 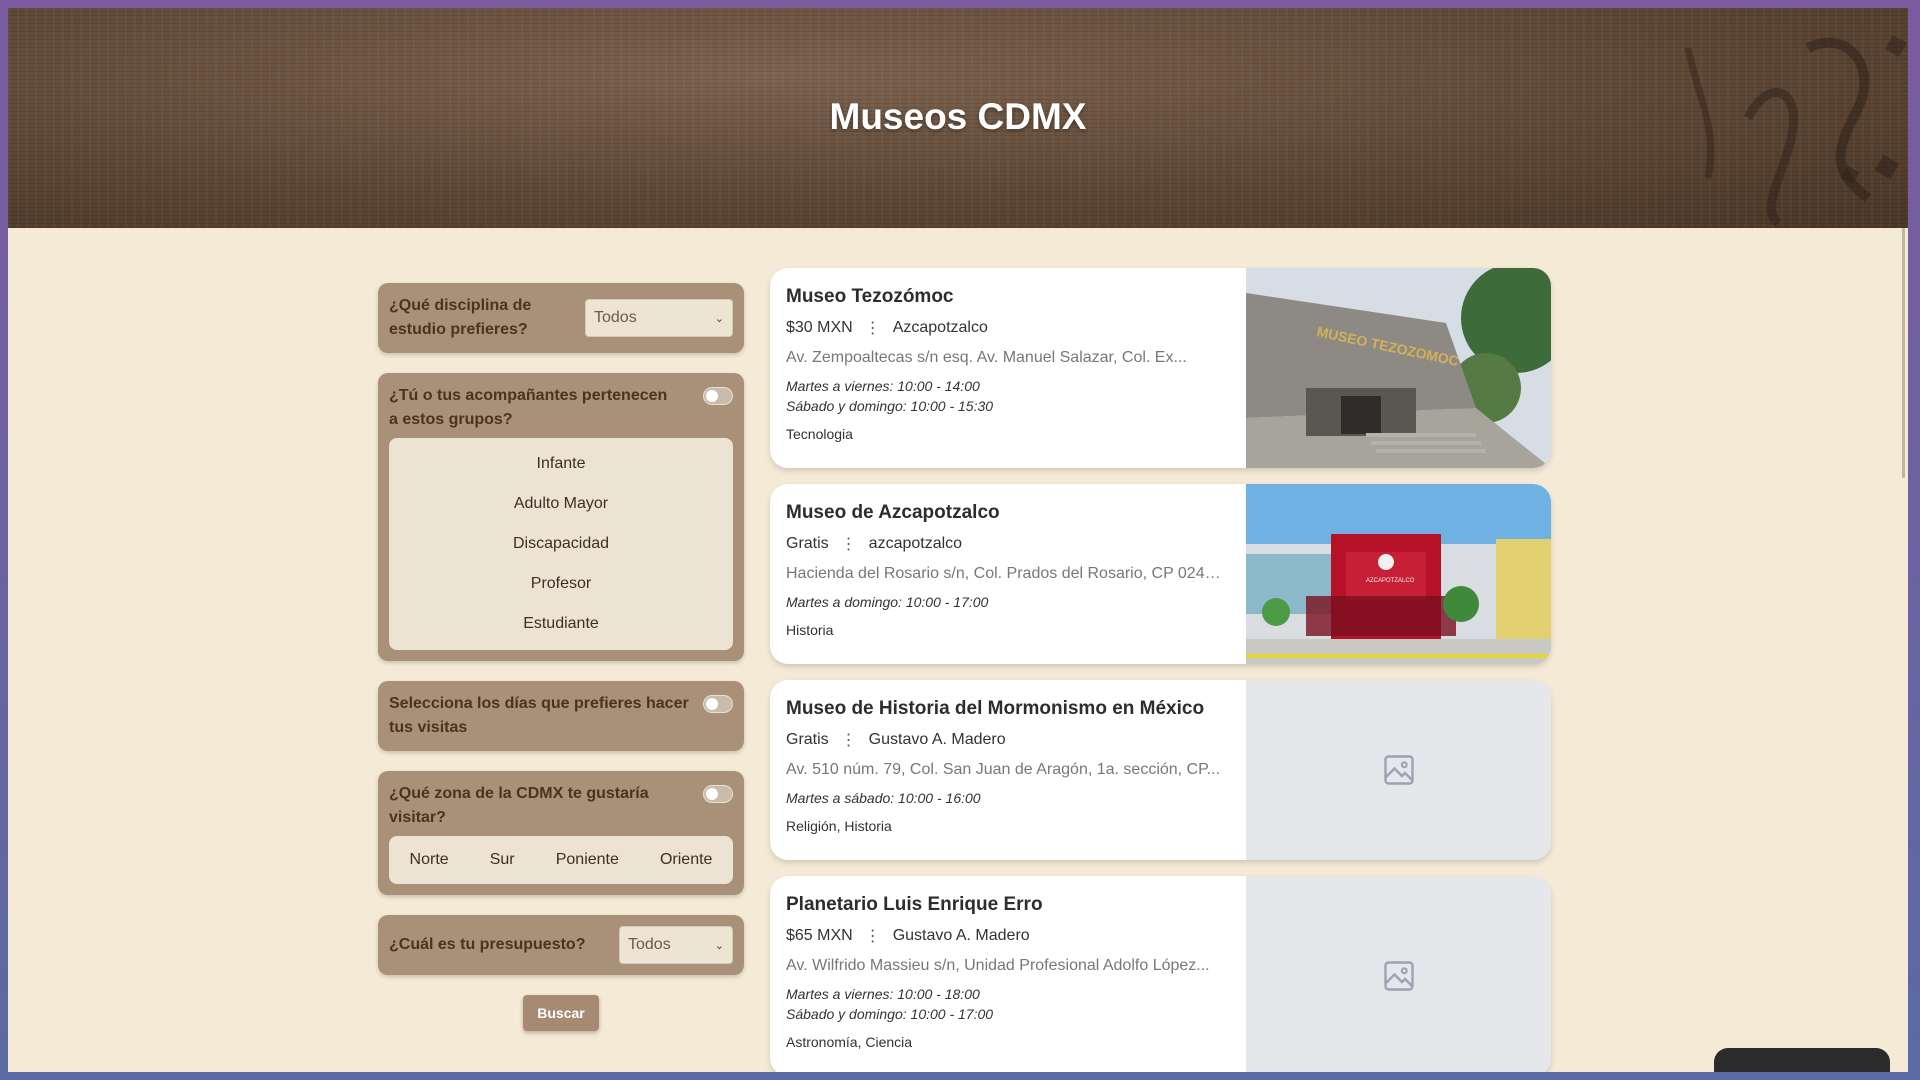 What do you see at coordinates (718, 794) in the screenshot?
I see `zone-toggle` at bounding box center [718, 794].